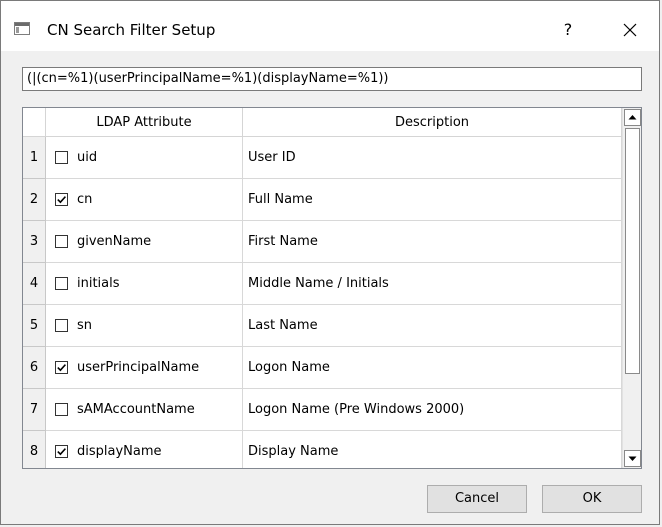  I want to click on close-icon, so click(630, 30).